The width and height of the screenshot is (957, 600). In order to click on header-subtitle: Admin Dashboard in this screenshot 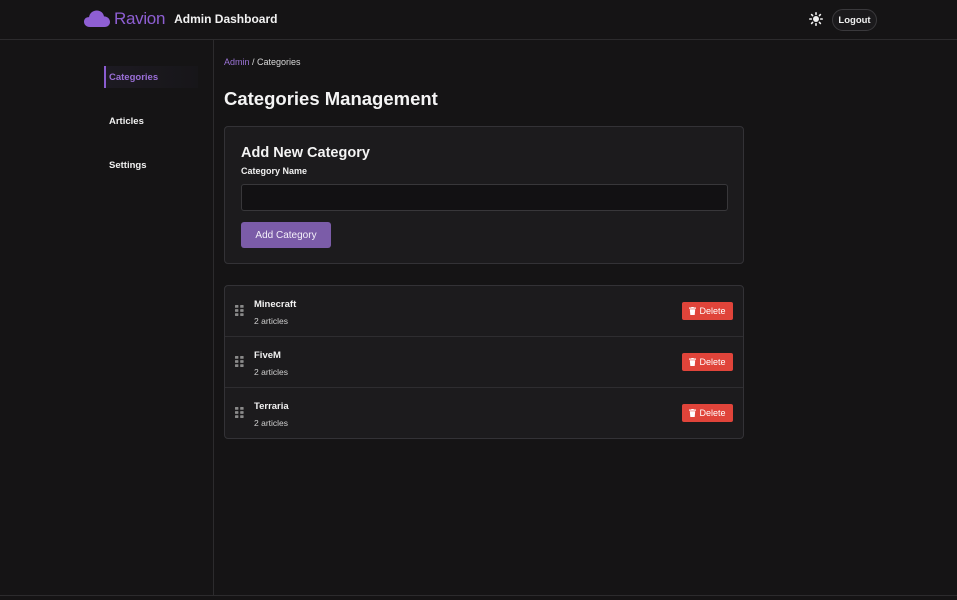, I will do `click(226, 19)`.